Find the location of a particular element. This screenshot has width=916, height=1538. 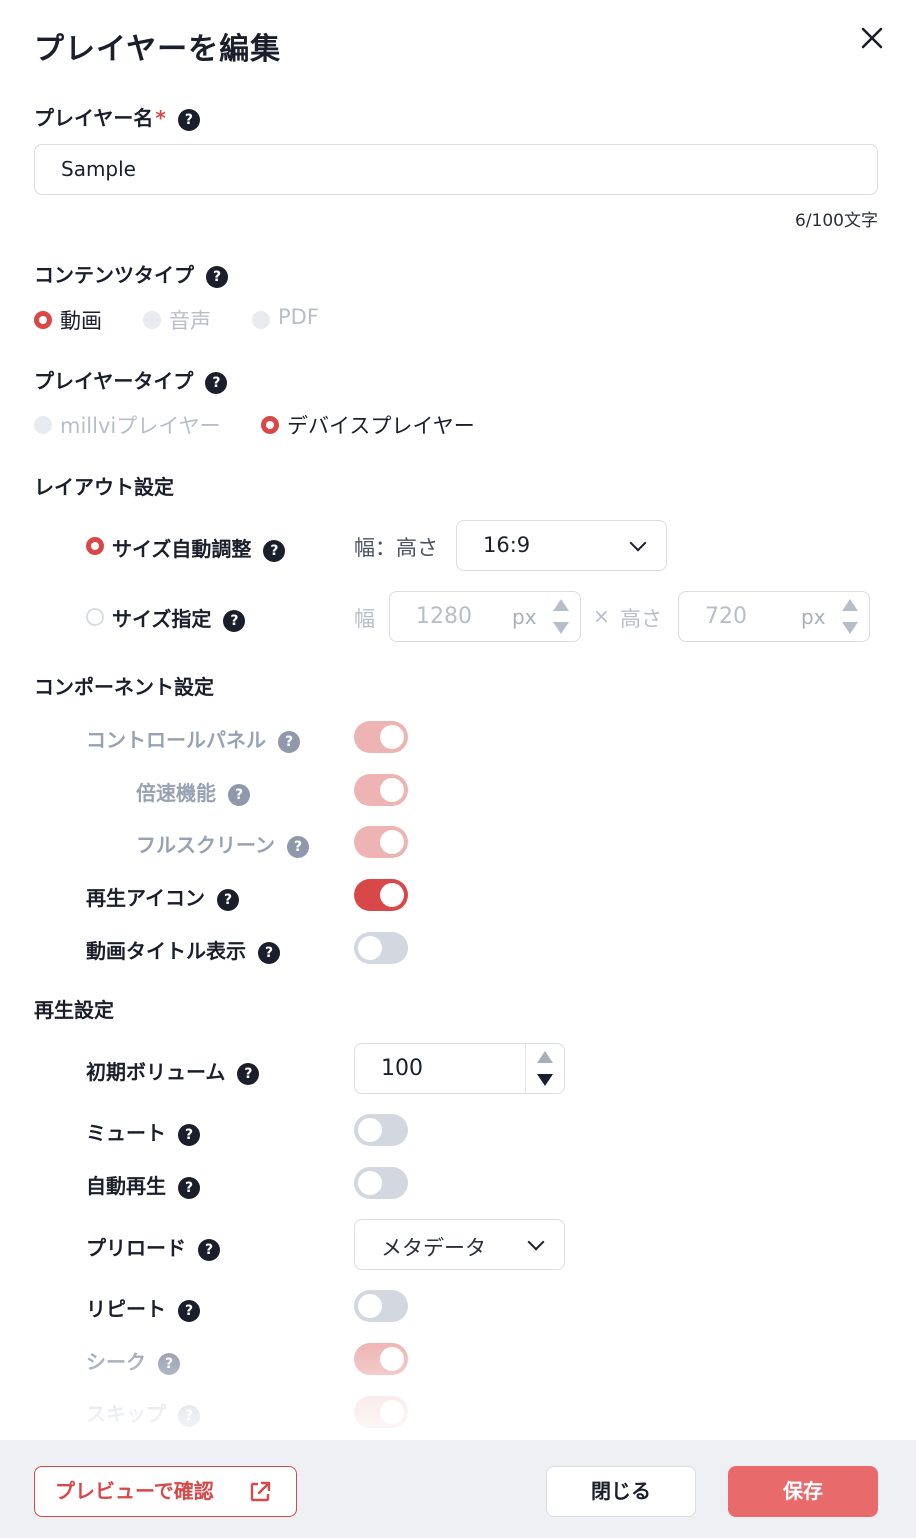

control-panel-toggle is located at coordinates (381, 737).